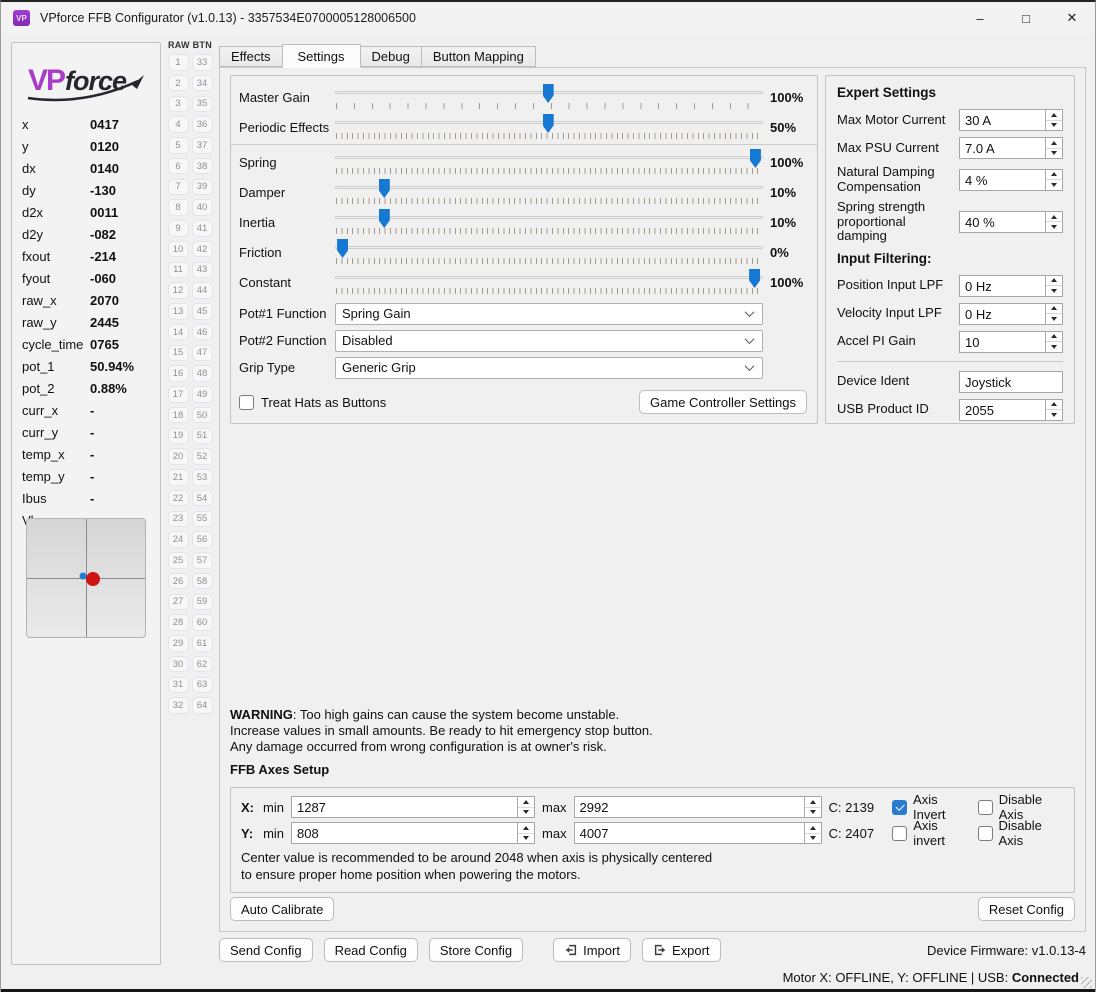  I want to click on chevron-down-icon, so click(749, 366).